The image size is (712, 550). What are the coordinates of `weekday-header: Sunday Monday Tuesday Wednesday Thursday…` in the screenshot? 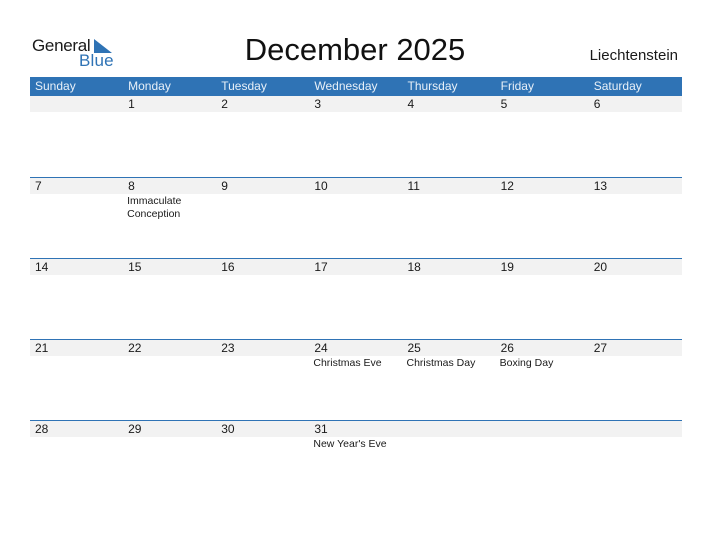 It's located at (356, 86).